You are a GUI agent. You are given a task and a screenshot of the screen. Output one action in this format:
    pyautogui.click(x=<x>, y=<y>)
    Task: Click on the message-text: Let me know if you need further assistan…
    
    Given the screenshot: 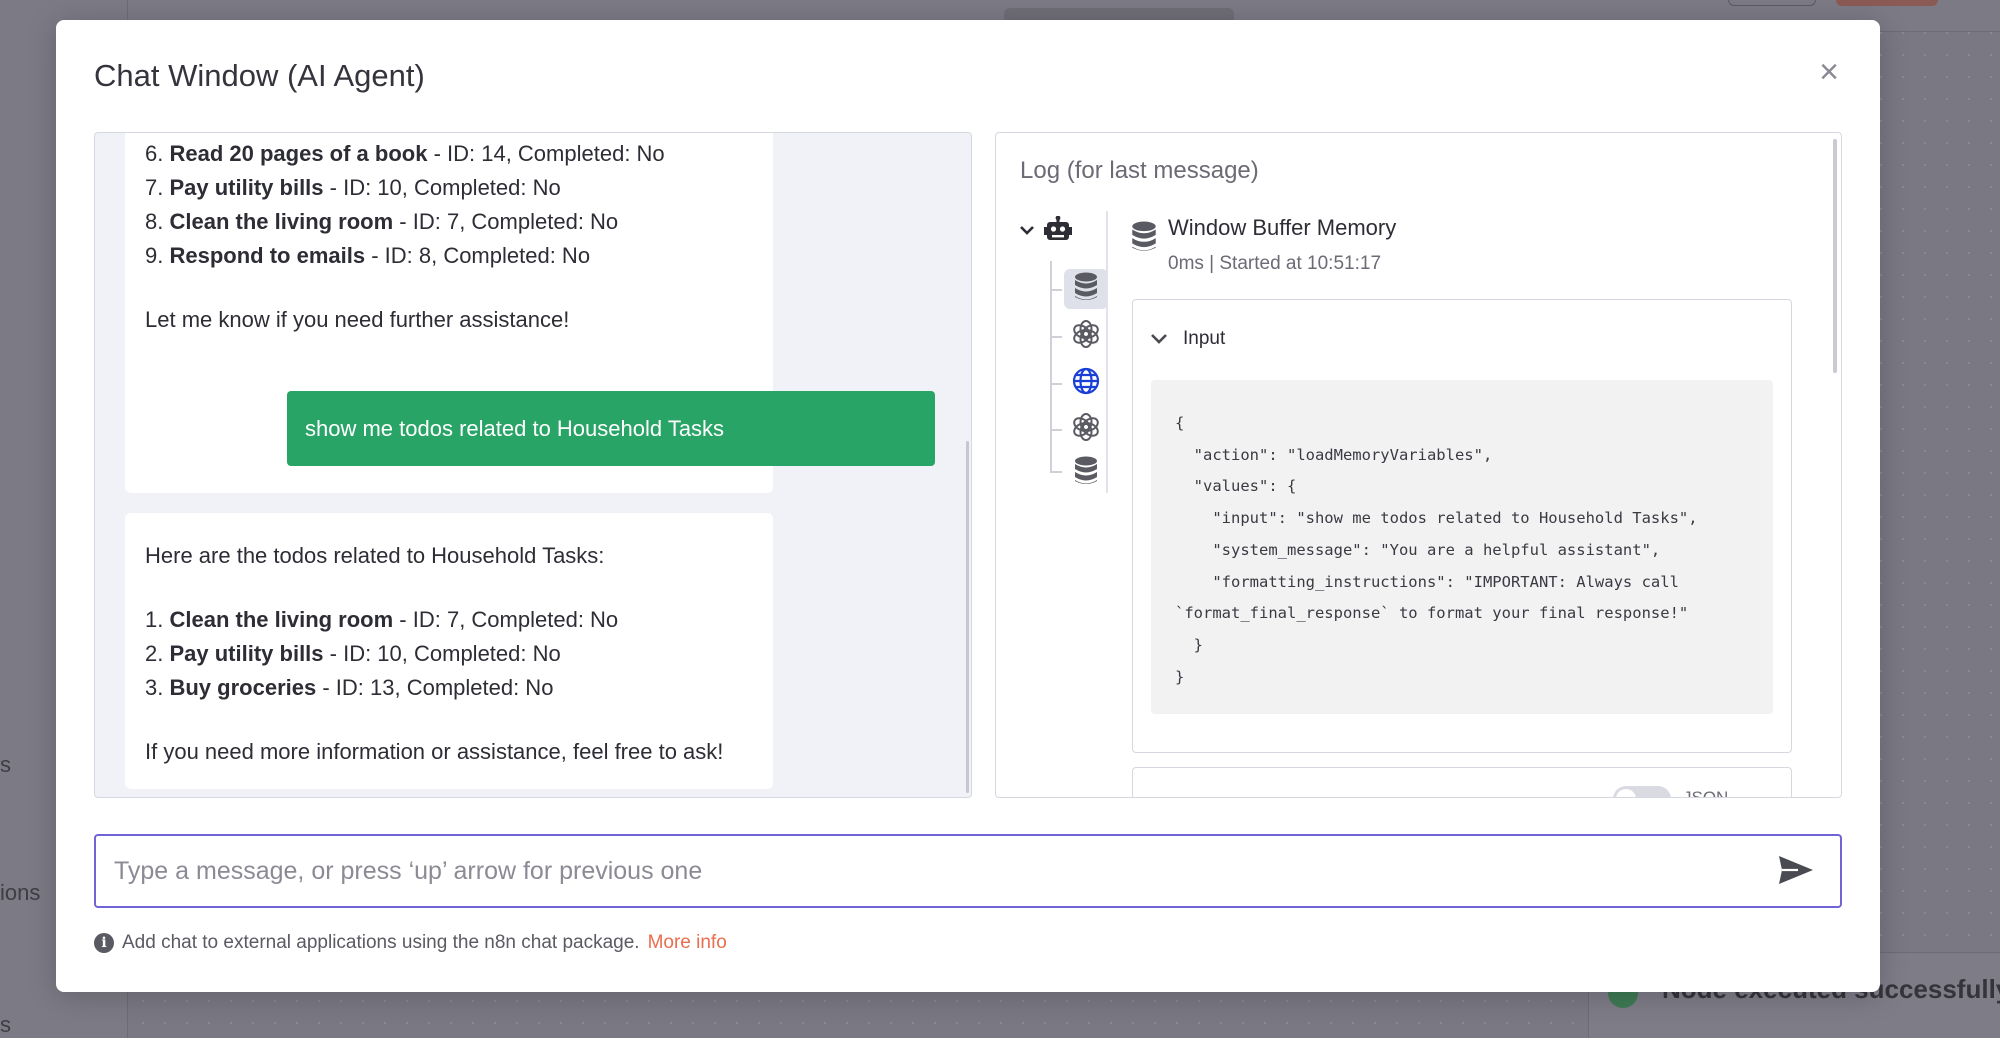 What is the action you would take?
    pyautogui.click(x=357, y=319)
    